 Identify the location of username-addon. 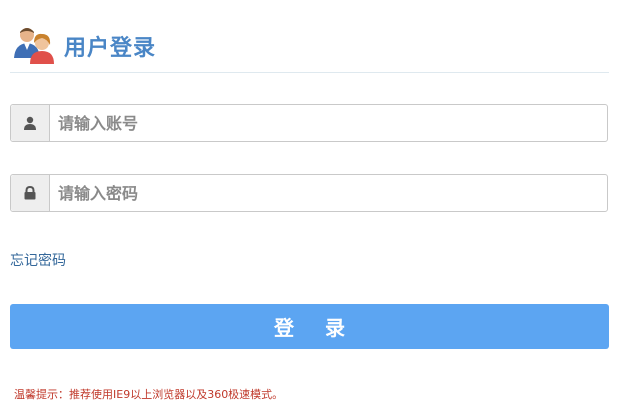
(30, 123).